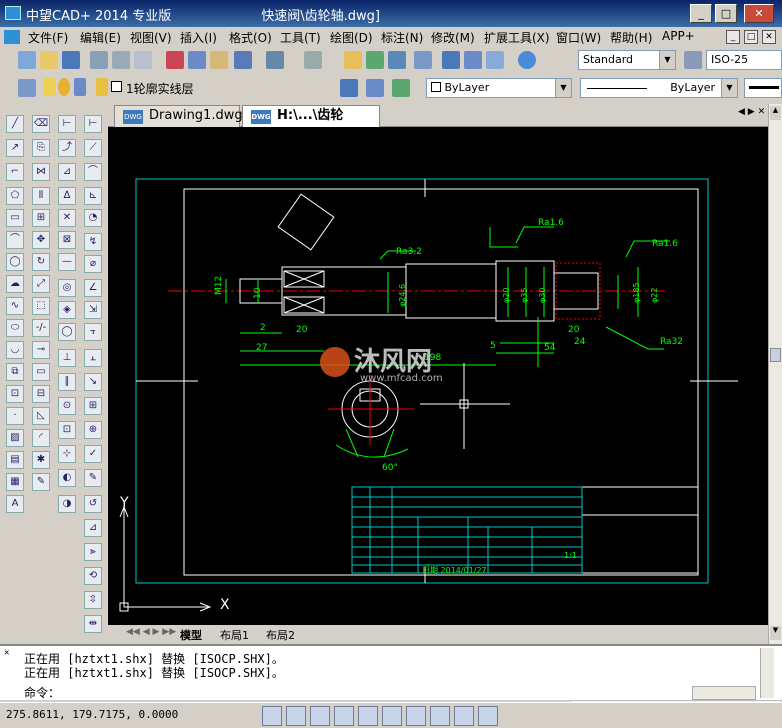  What do you see at coordinates (353, 60) in the screenshot?
I see `pan-icon` at bounding box center [353, 60].